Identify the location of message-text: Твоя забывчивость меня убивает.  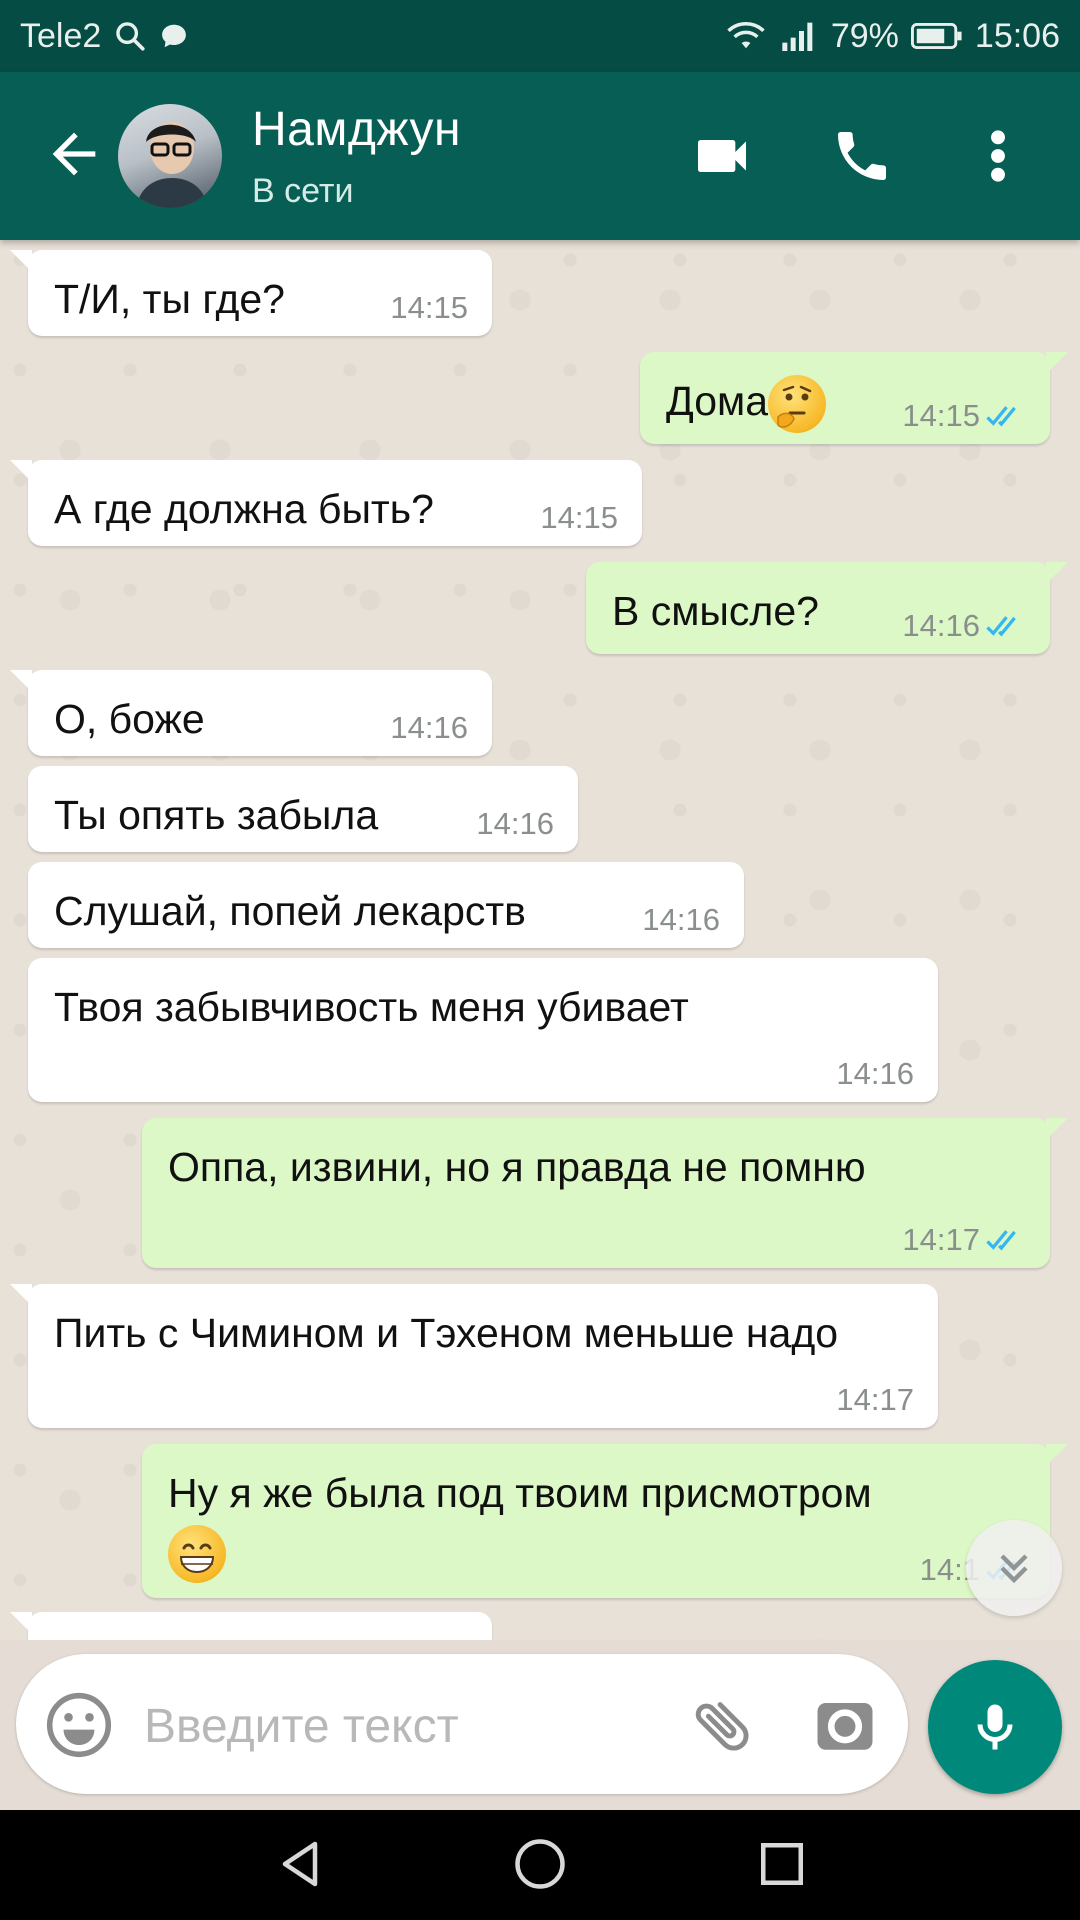
(371, 1007).